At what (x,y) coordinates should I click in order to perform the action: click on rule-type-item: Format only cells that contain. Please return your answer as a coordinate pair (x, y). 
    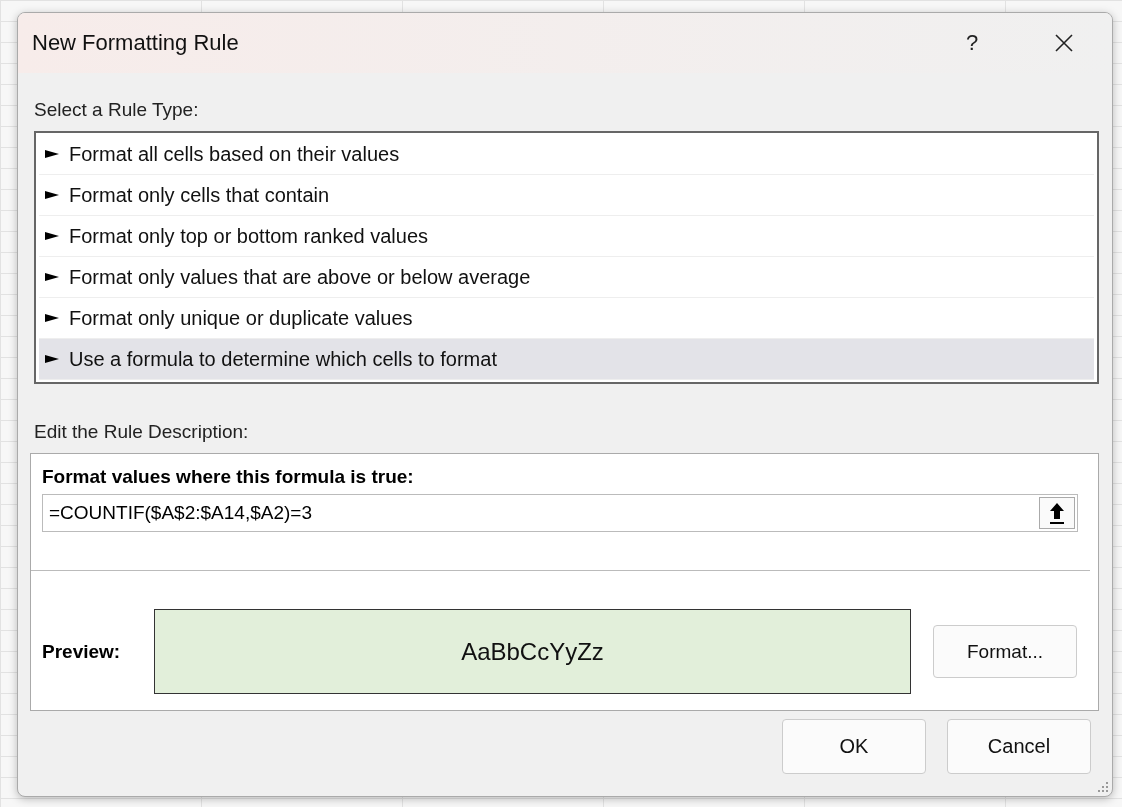
    Looking at the image, I should click on (566, 195).